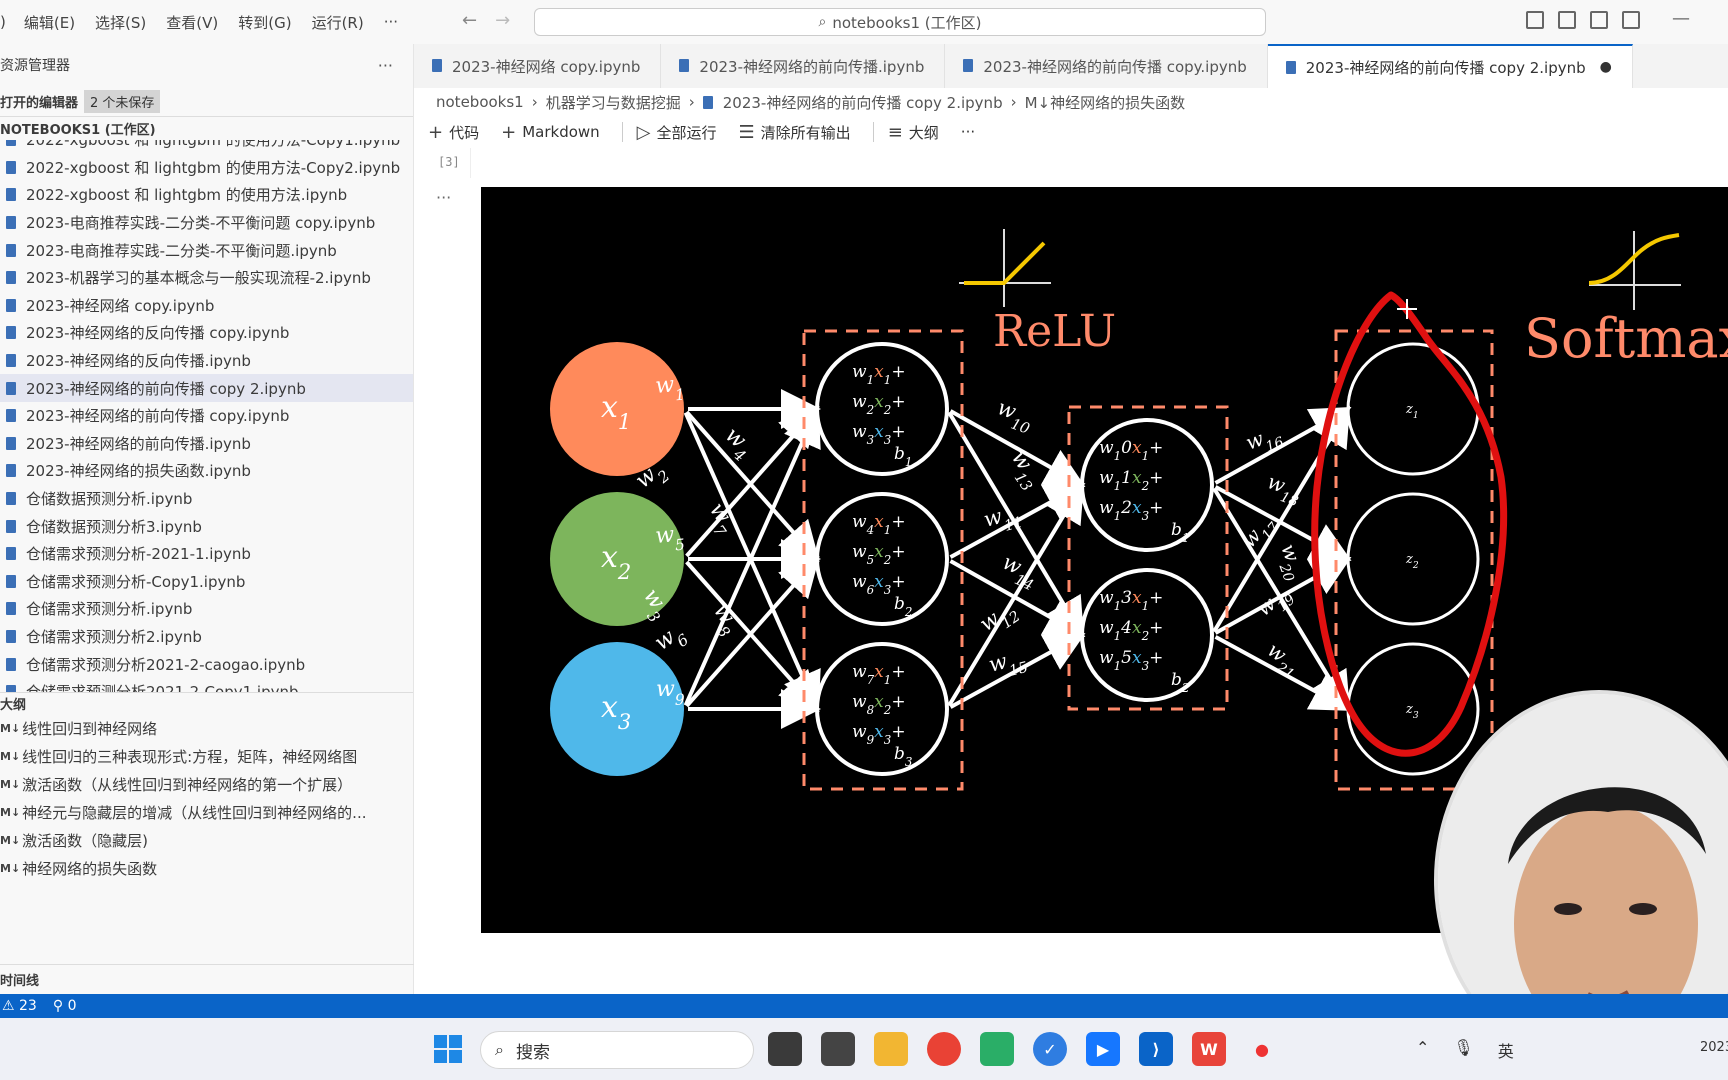 Image resolution: width=1728 pixels, height=1080 pixels. What do you see at coordinates (206, 840) in the screenshot?
I see `outline-item: M↓ 激活函数（隐藏层)` at bounding box center [206, 840].